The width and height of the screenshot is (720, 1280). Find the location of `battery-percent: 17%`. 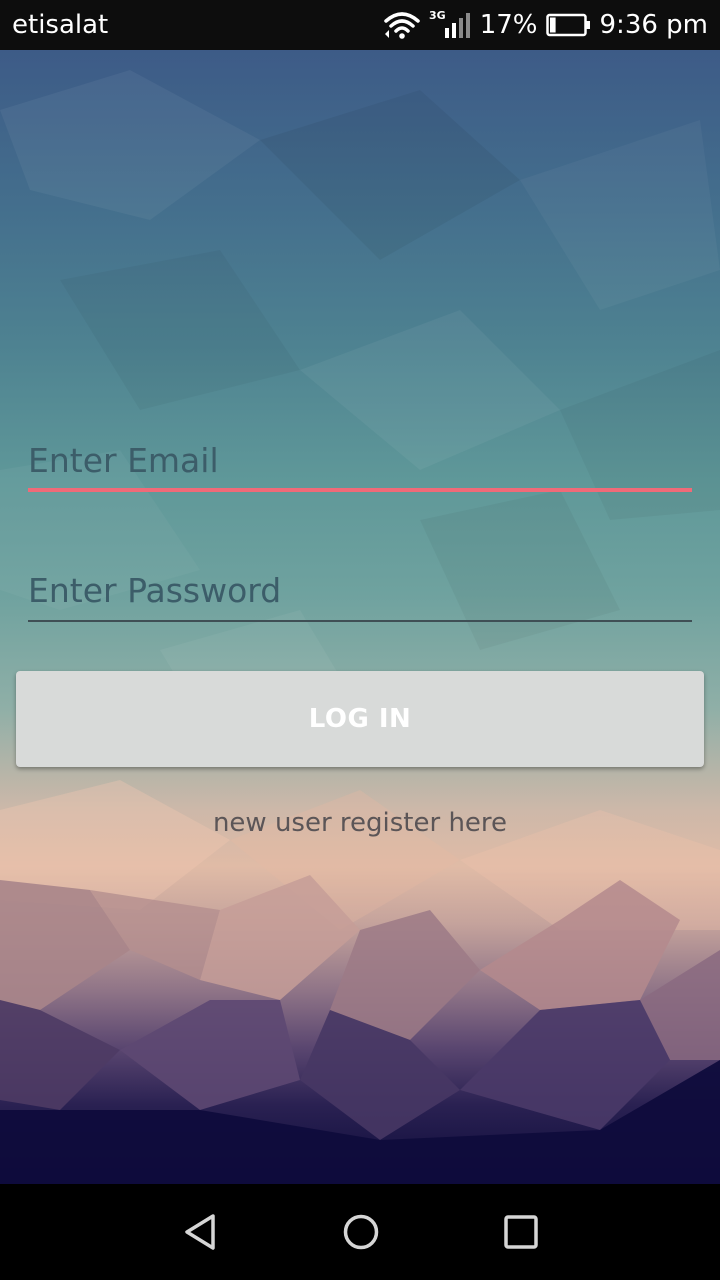

battery-percent: 17% is located at coordinates (508, 25).